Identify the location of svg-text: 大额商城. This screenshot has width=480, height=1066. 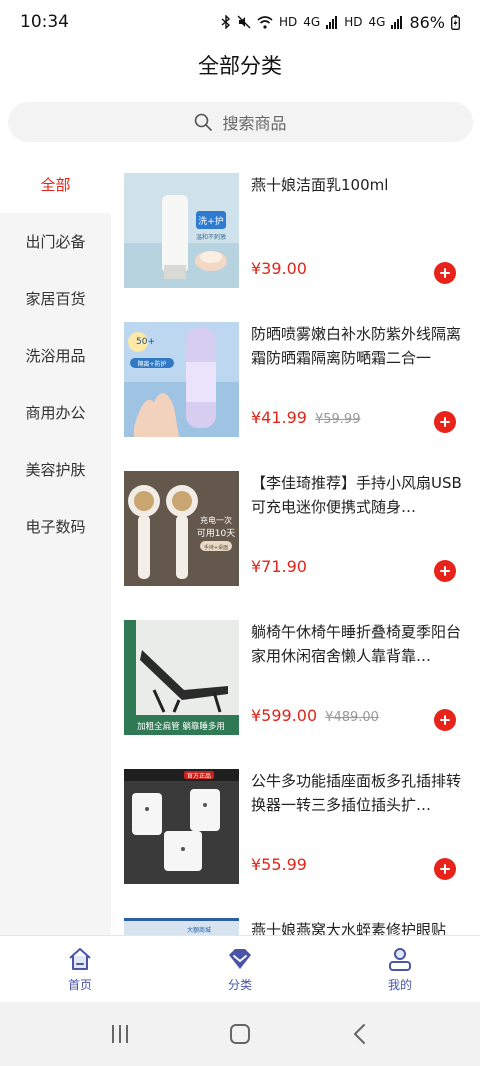
(199, 930).